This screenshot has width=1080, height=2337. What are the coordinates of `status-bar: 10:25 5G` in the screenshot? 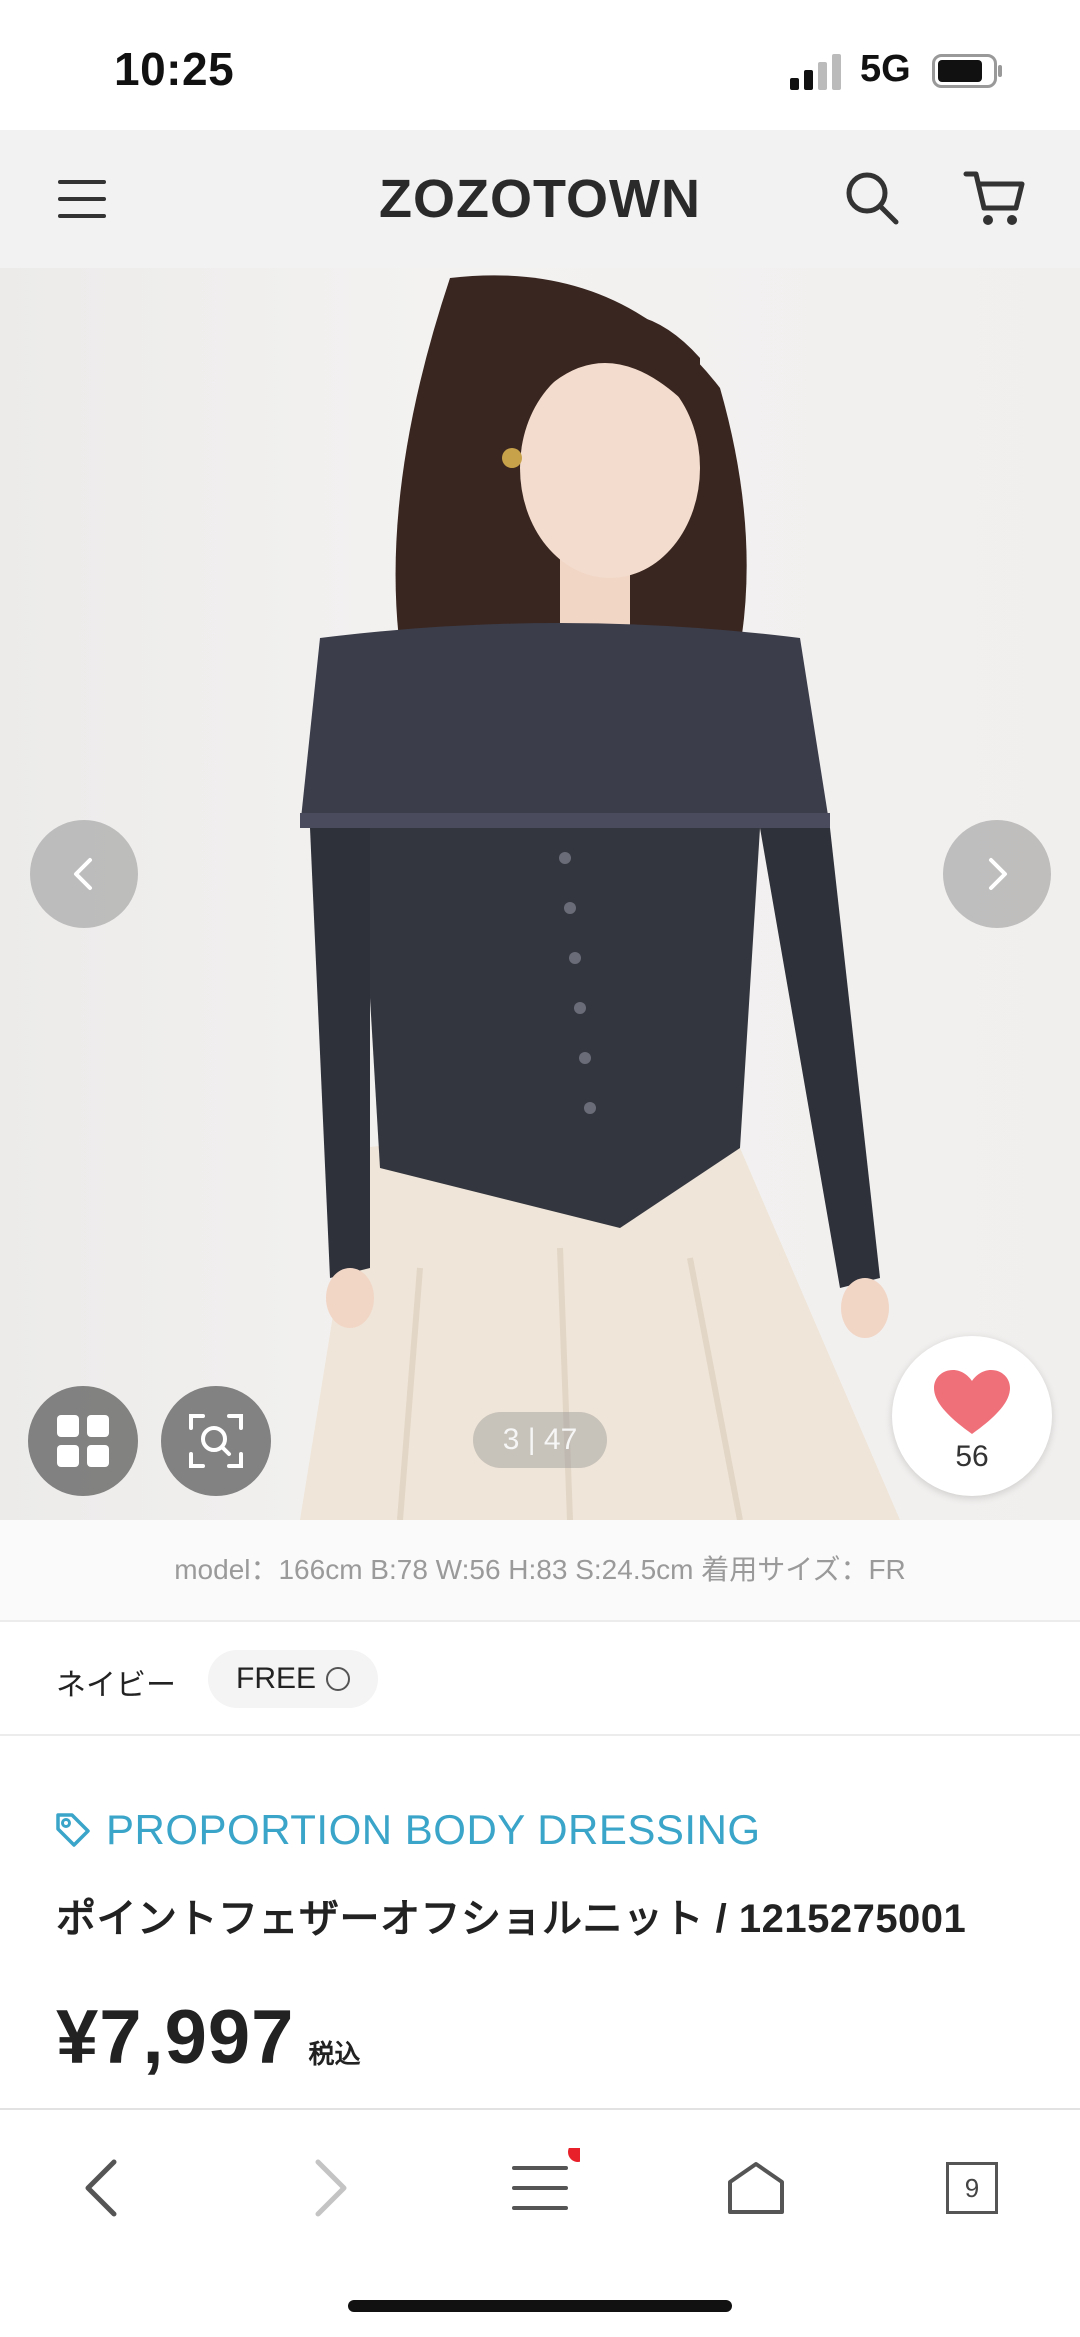 It's located at (540, 65).